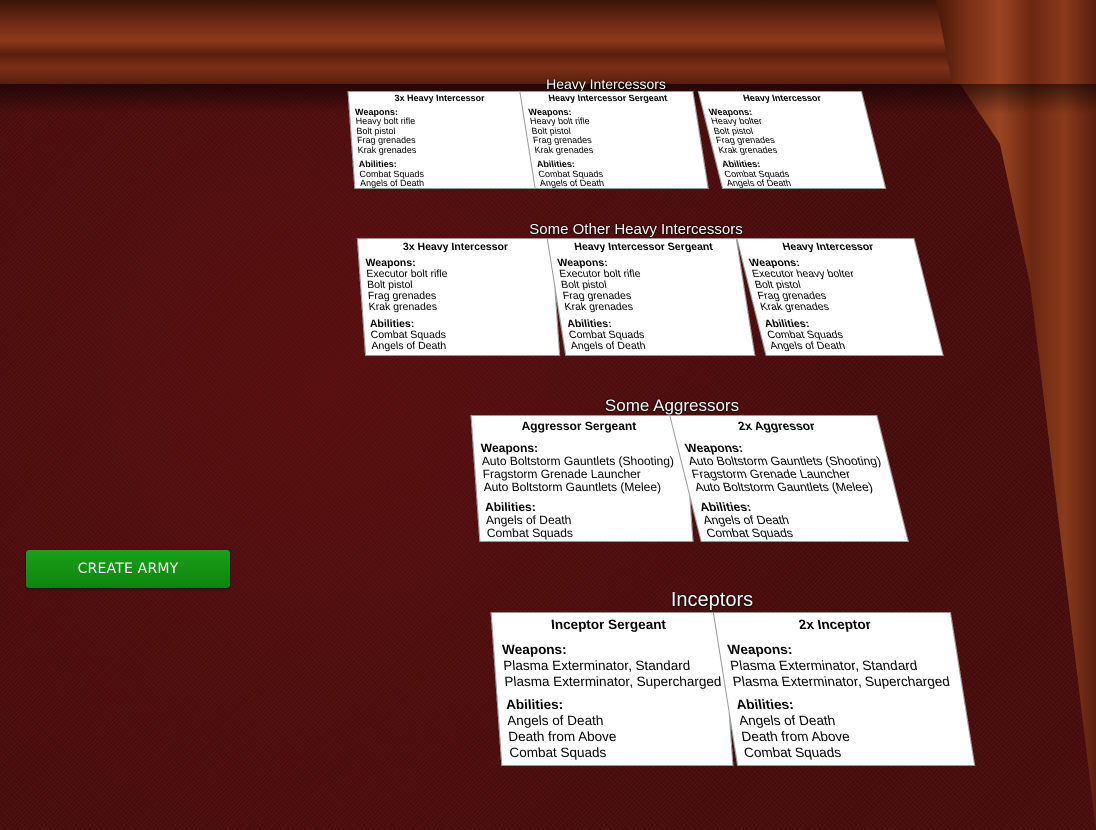 The image size is (1096, 830). What do you see at coordinates (672, 405) in the screenshot?
I see `group-title: Some Aggressors` at bounding box center [672, 405].